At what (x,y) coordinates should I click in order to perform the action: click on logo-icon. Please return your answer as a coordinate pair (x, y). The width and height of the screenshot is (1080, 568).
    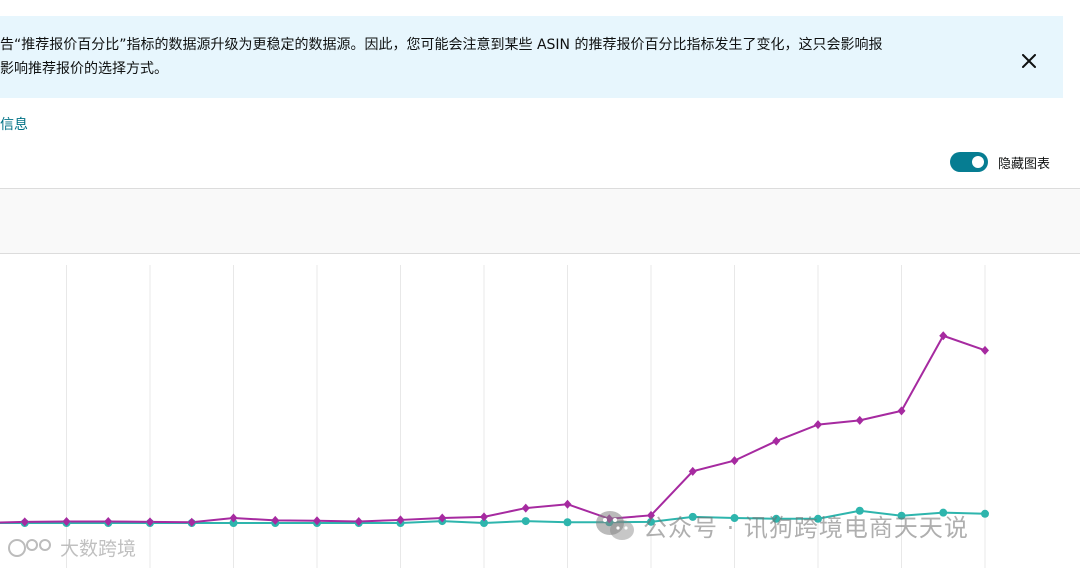
    Looking at the image, I should click on (29, 547).